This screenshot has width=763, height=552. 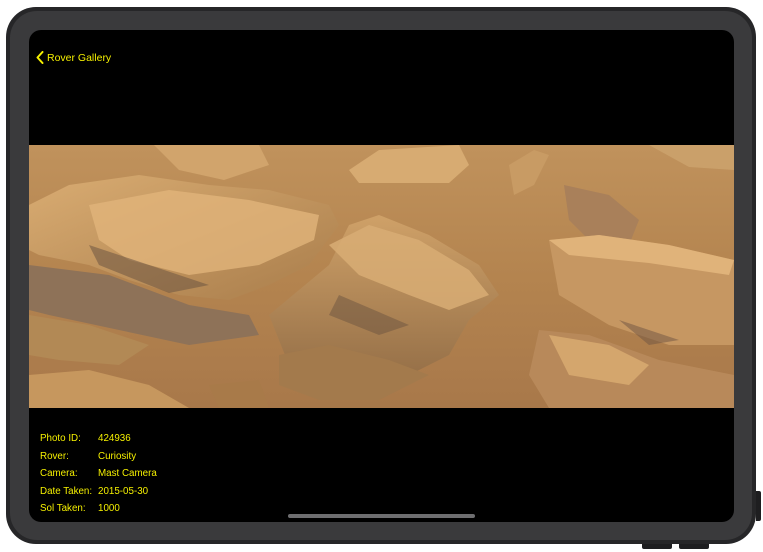 I want to click on rover-value: Curiosity, so click(x=117, y=456).